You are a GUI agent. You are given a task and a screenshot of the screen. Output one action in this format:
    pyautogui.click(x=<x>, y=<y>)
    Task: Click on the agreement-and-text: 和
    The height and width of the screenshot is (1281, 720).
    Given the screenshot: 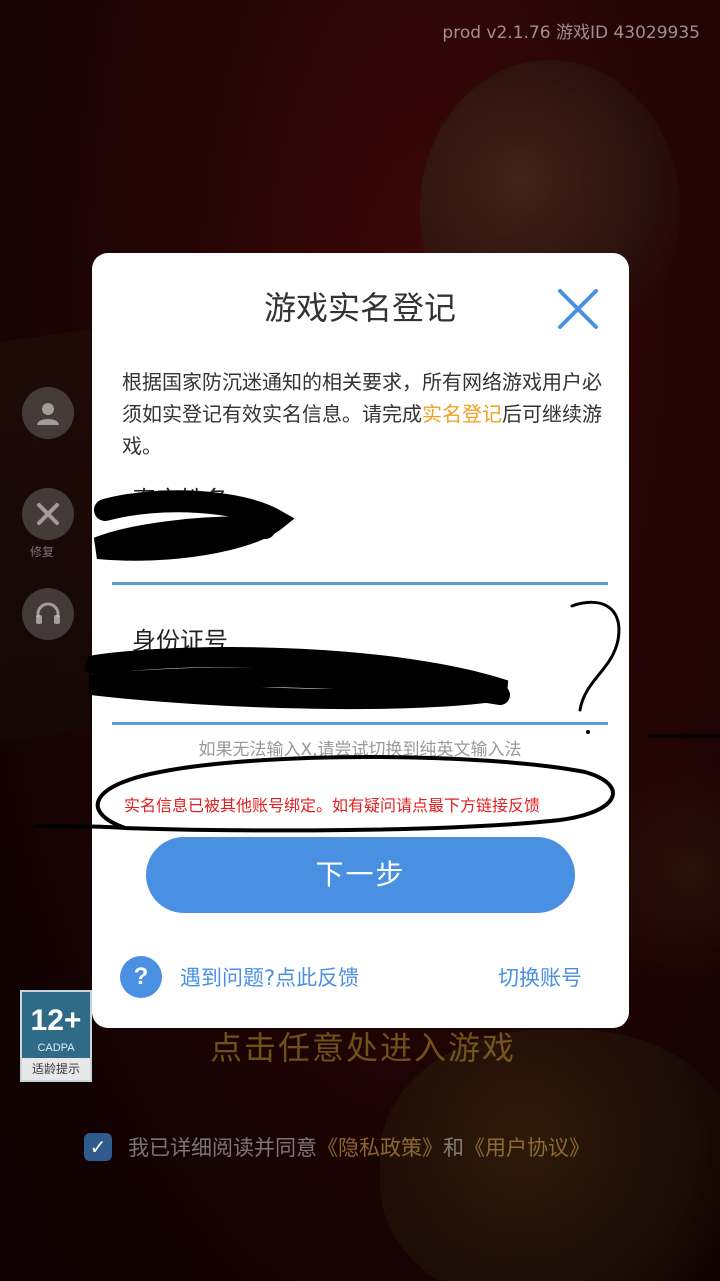 What is the action you would take?
    pyautogui.click(x=453, y=1148)
    